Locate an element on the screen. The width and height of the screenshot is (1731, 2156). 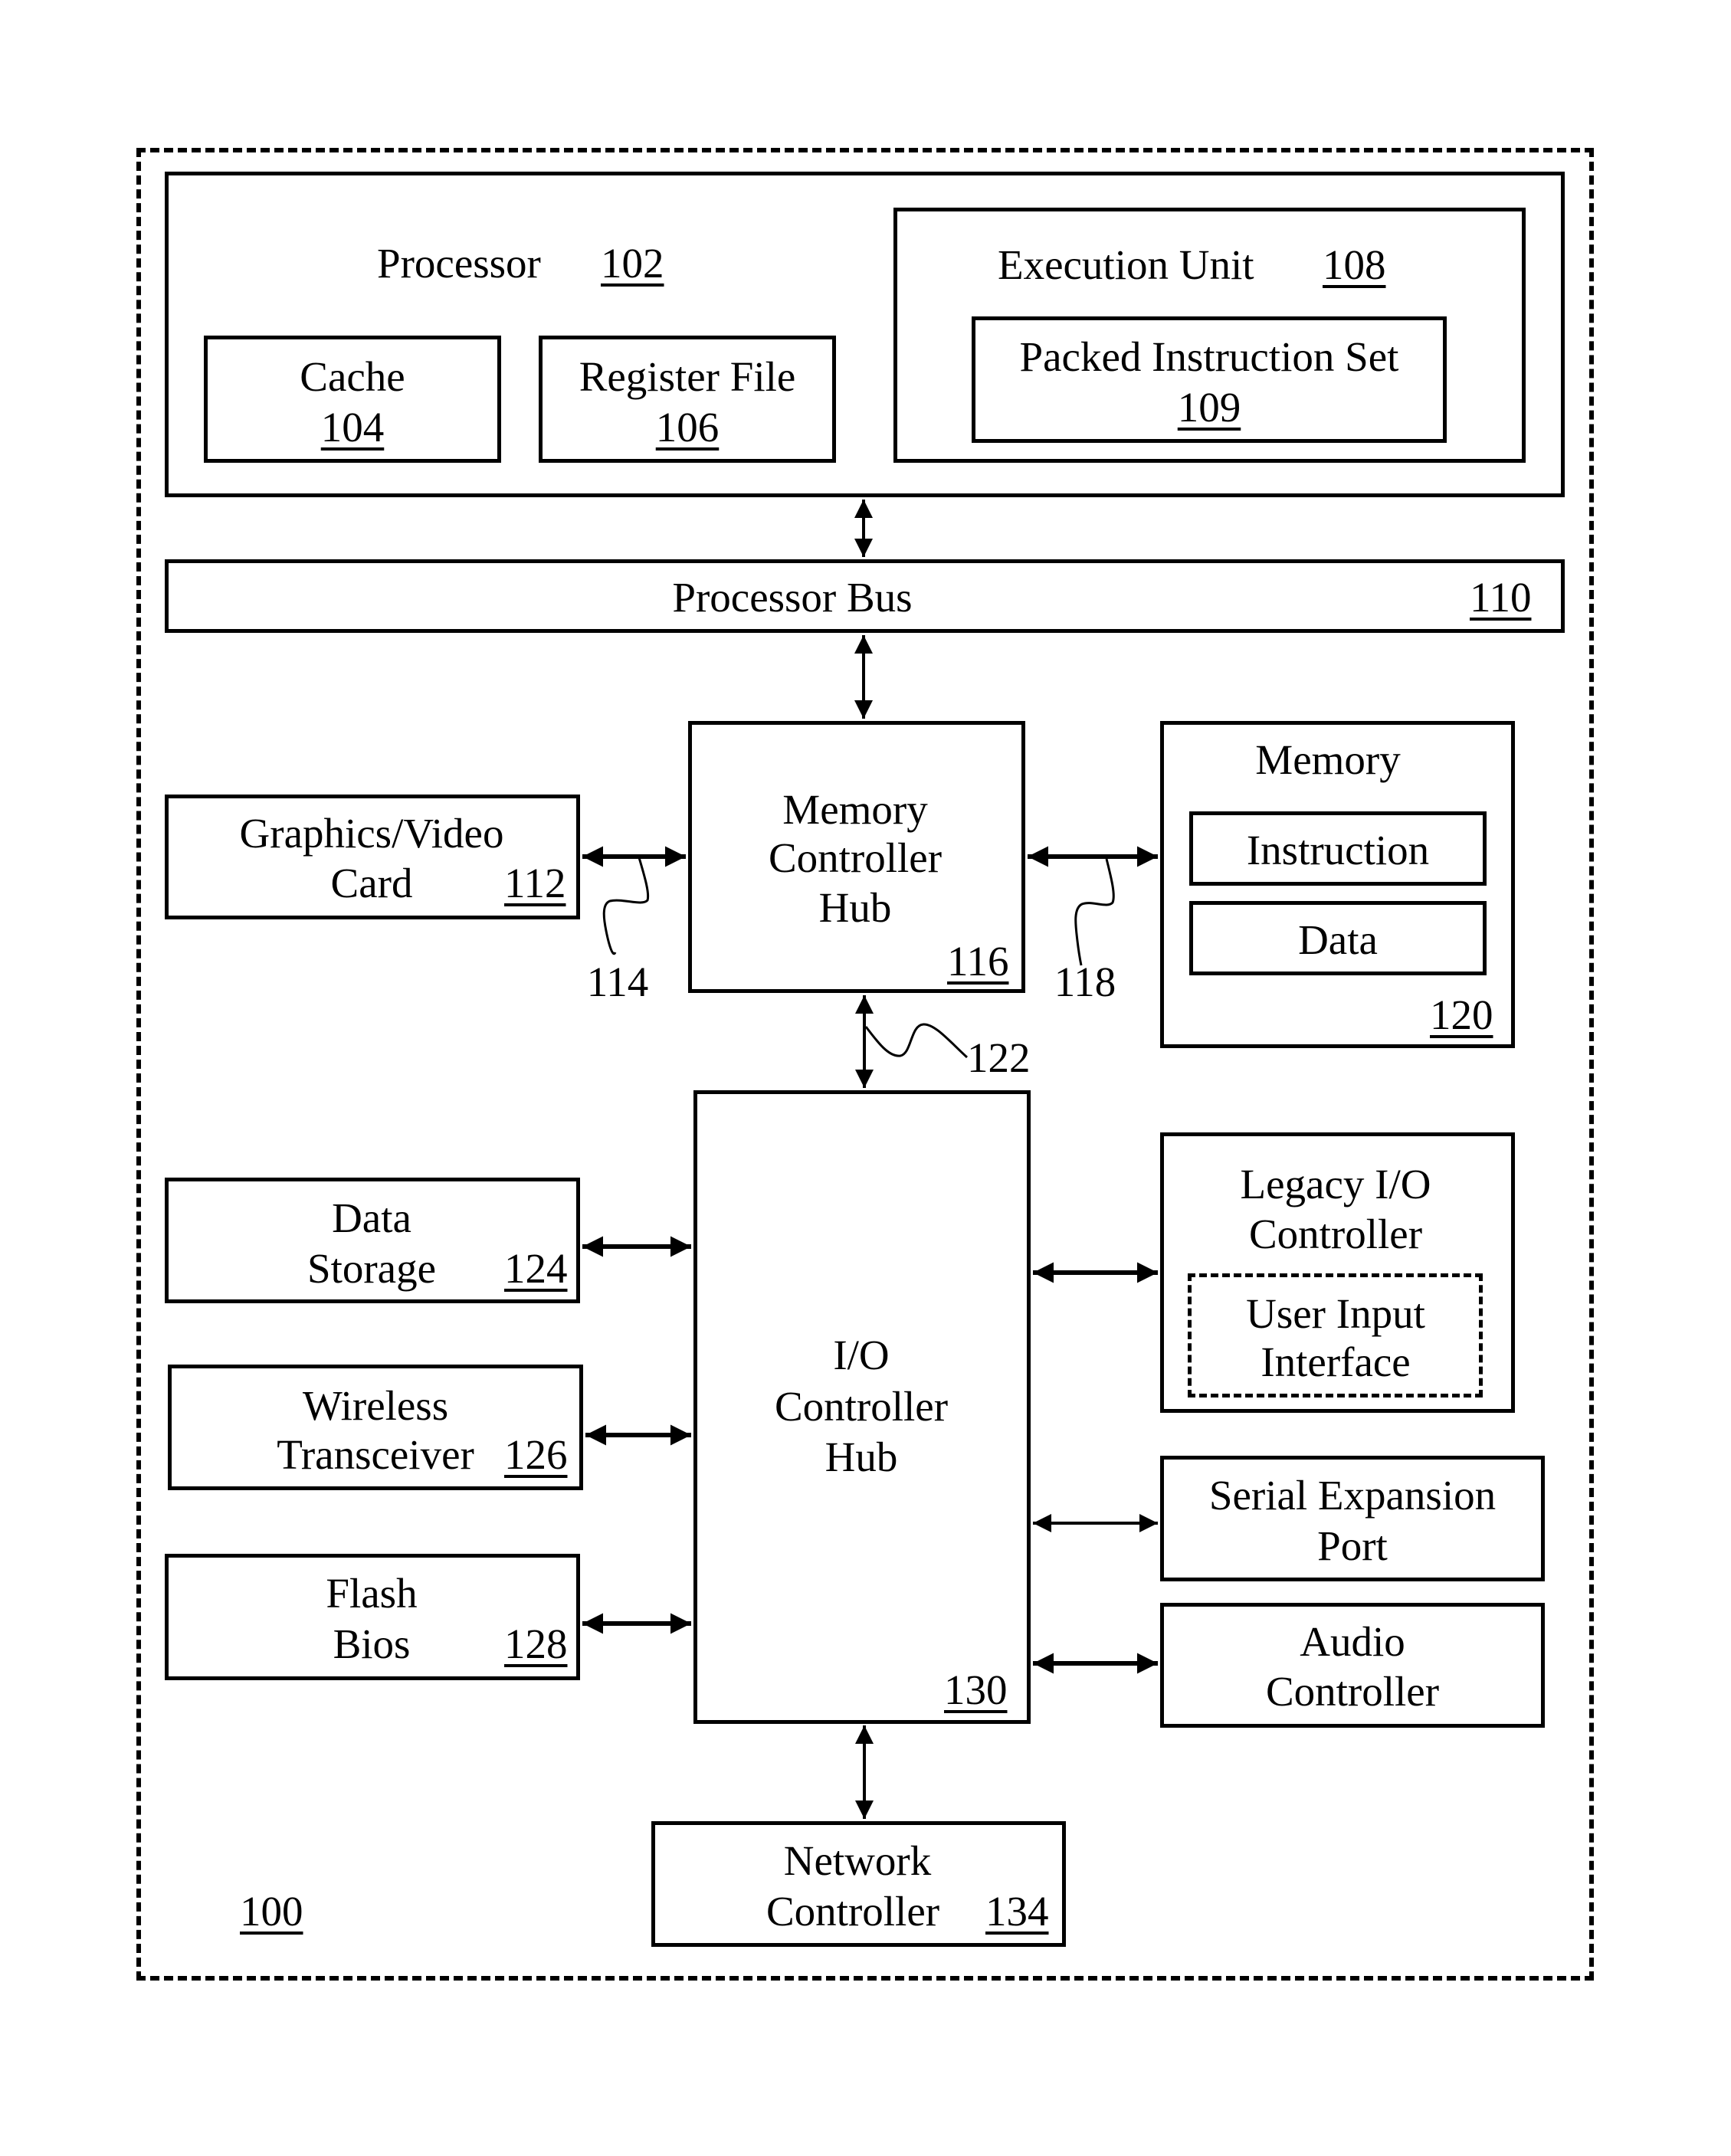
hub-link-leader is located at coordinates (917, 1041).